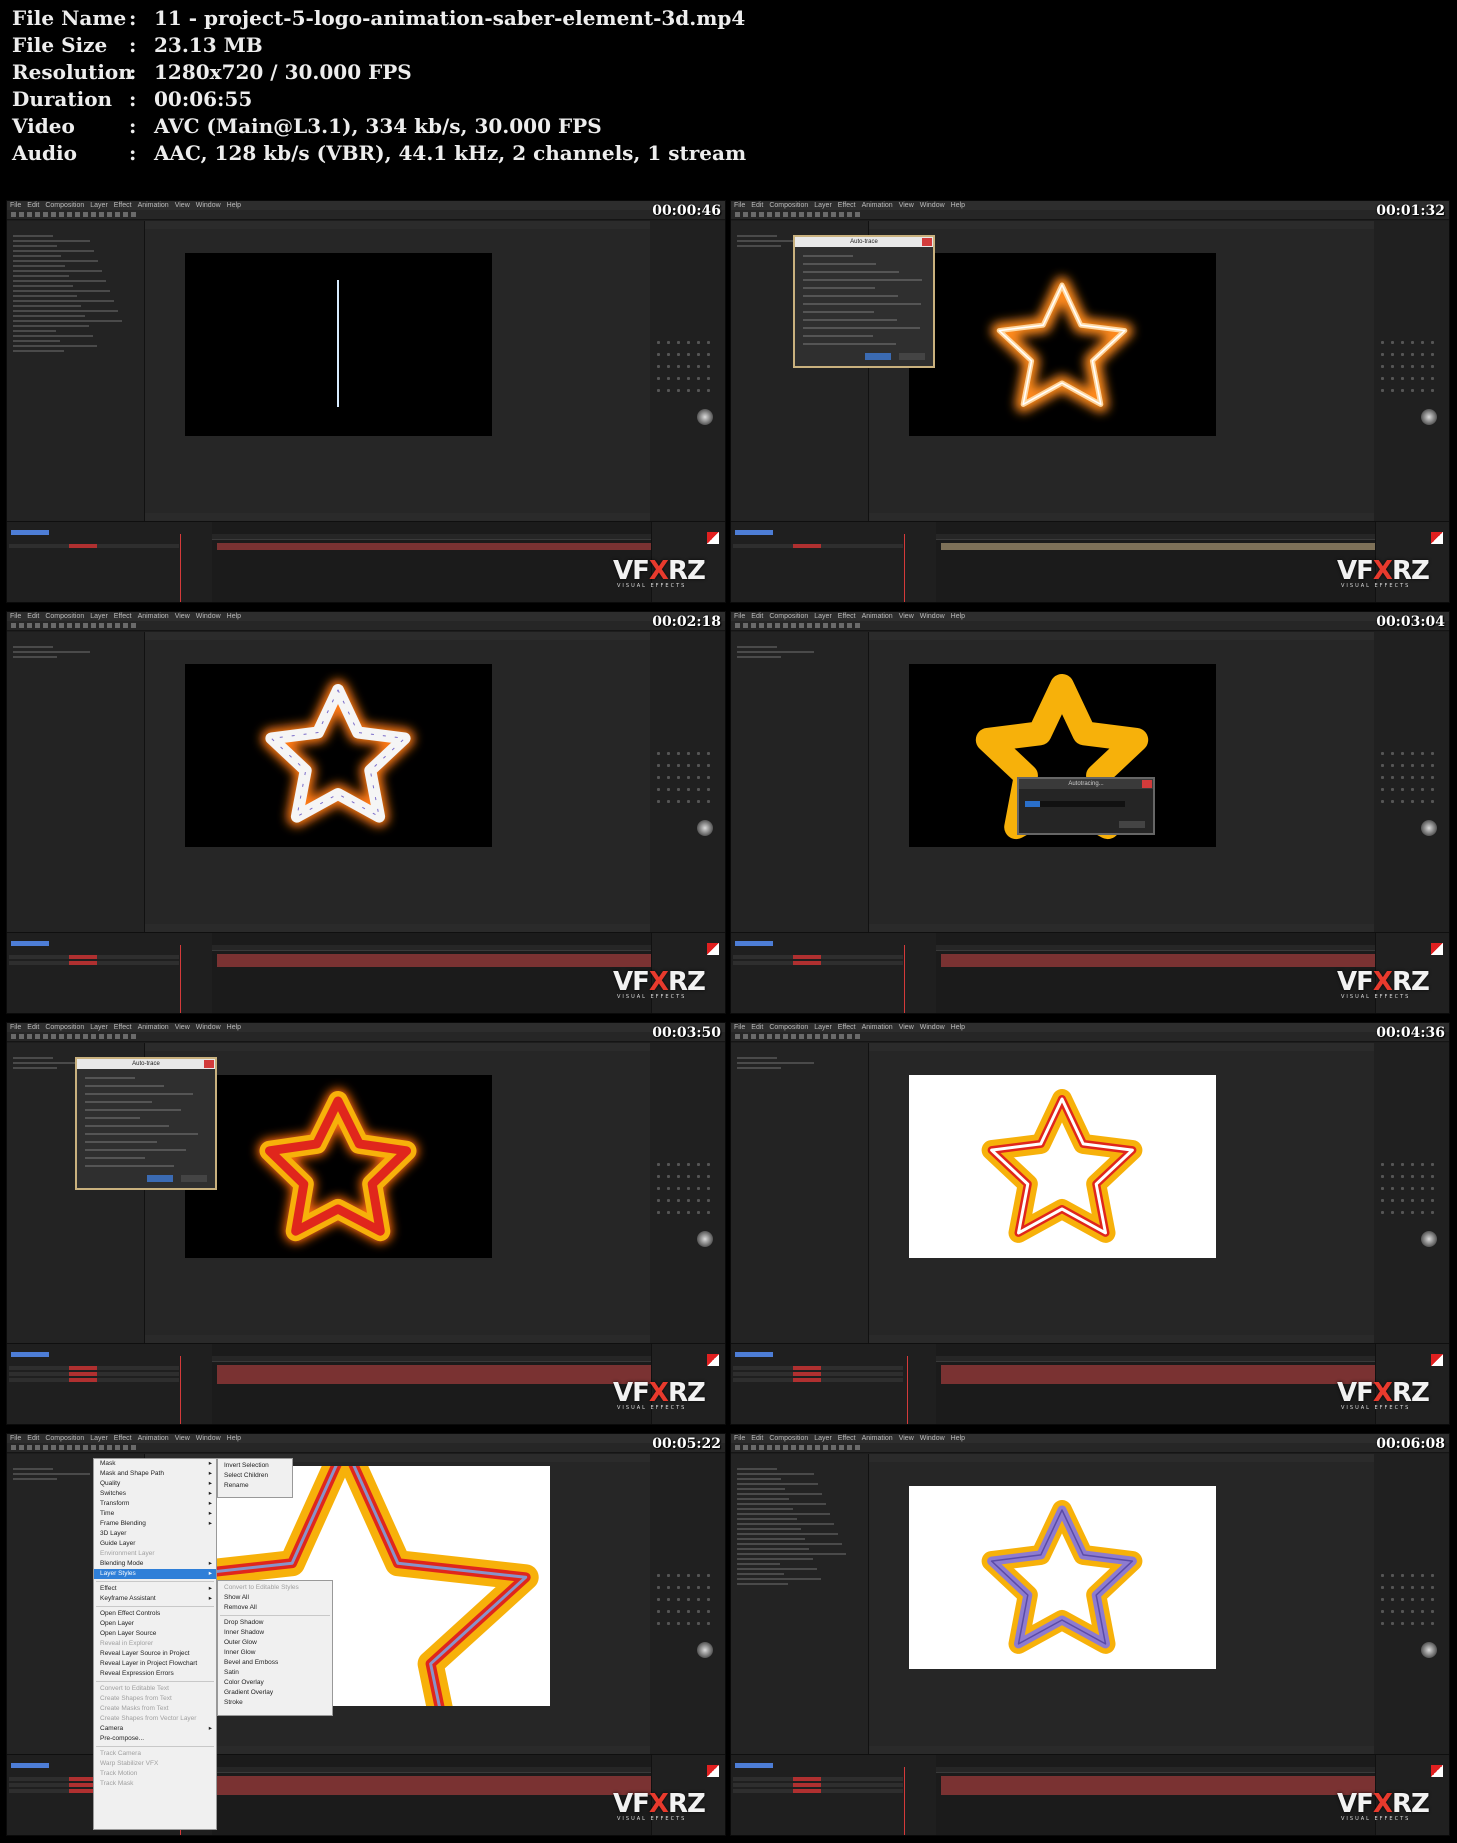 The width and height of the screenshot is (1457, 1843). Describe the element at coordinates (1437, 538) in the screenshot. I see `color-swatch` at that location.